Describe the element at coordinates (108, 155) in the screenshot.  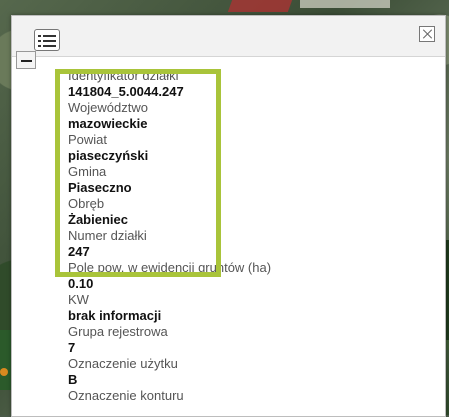
I see `field-value-powiat: piaseczyński` at that location.